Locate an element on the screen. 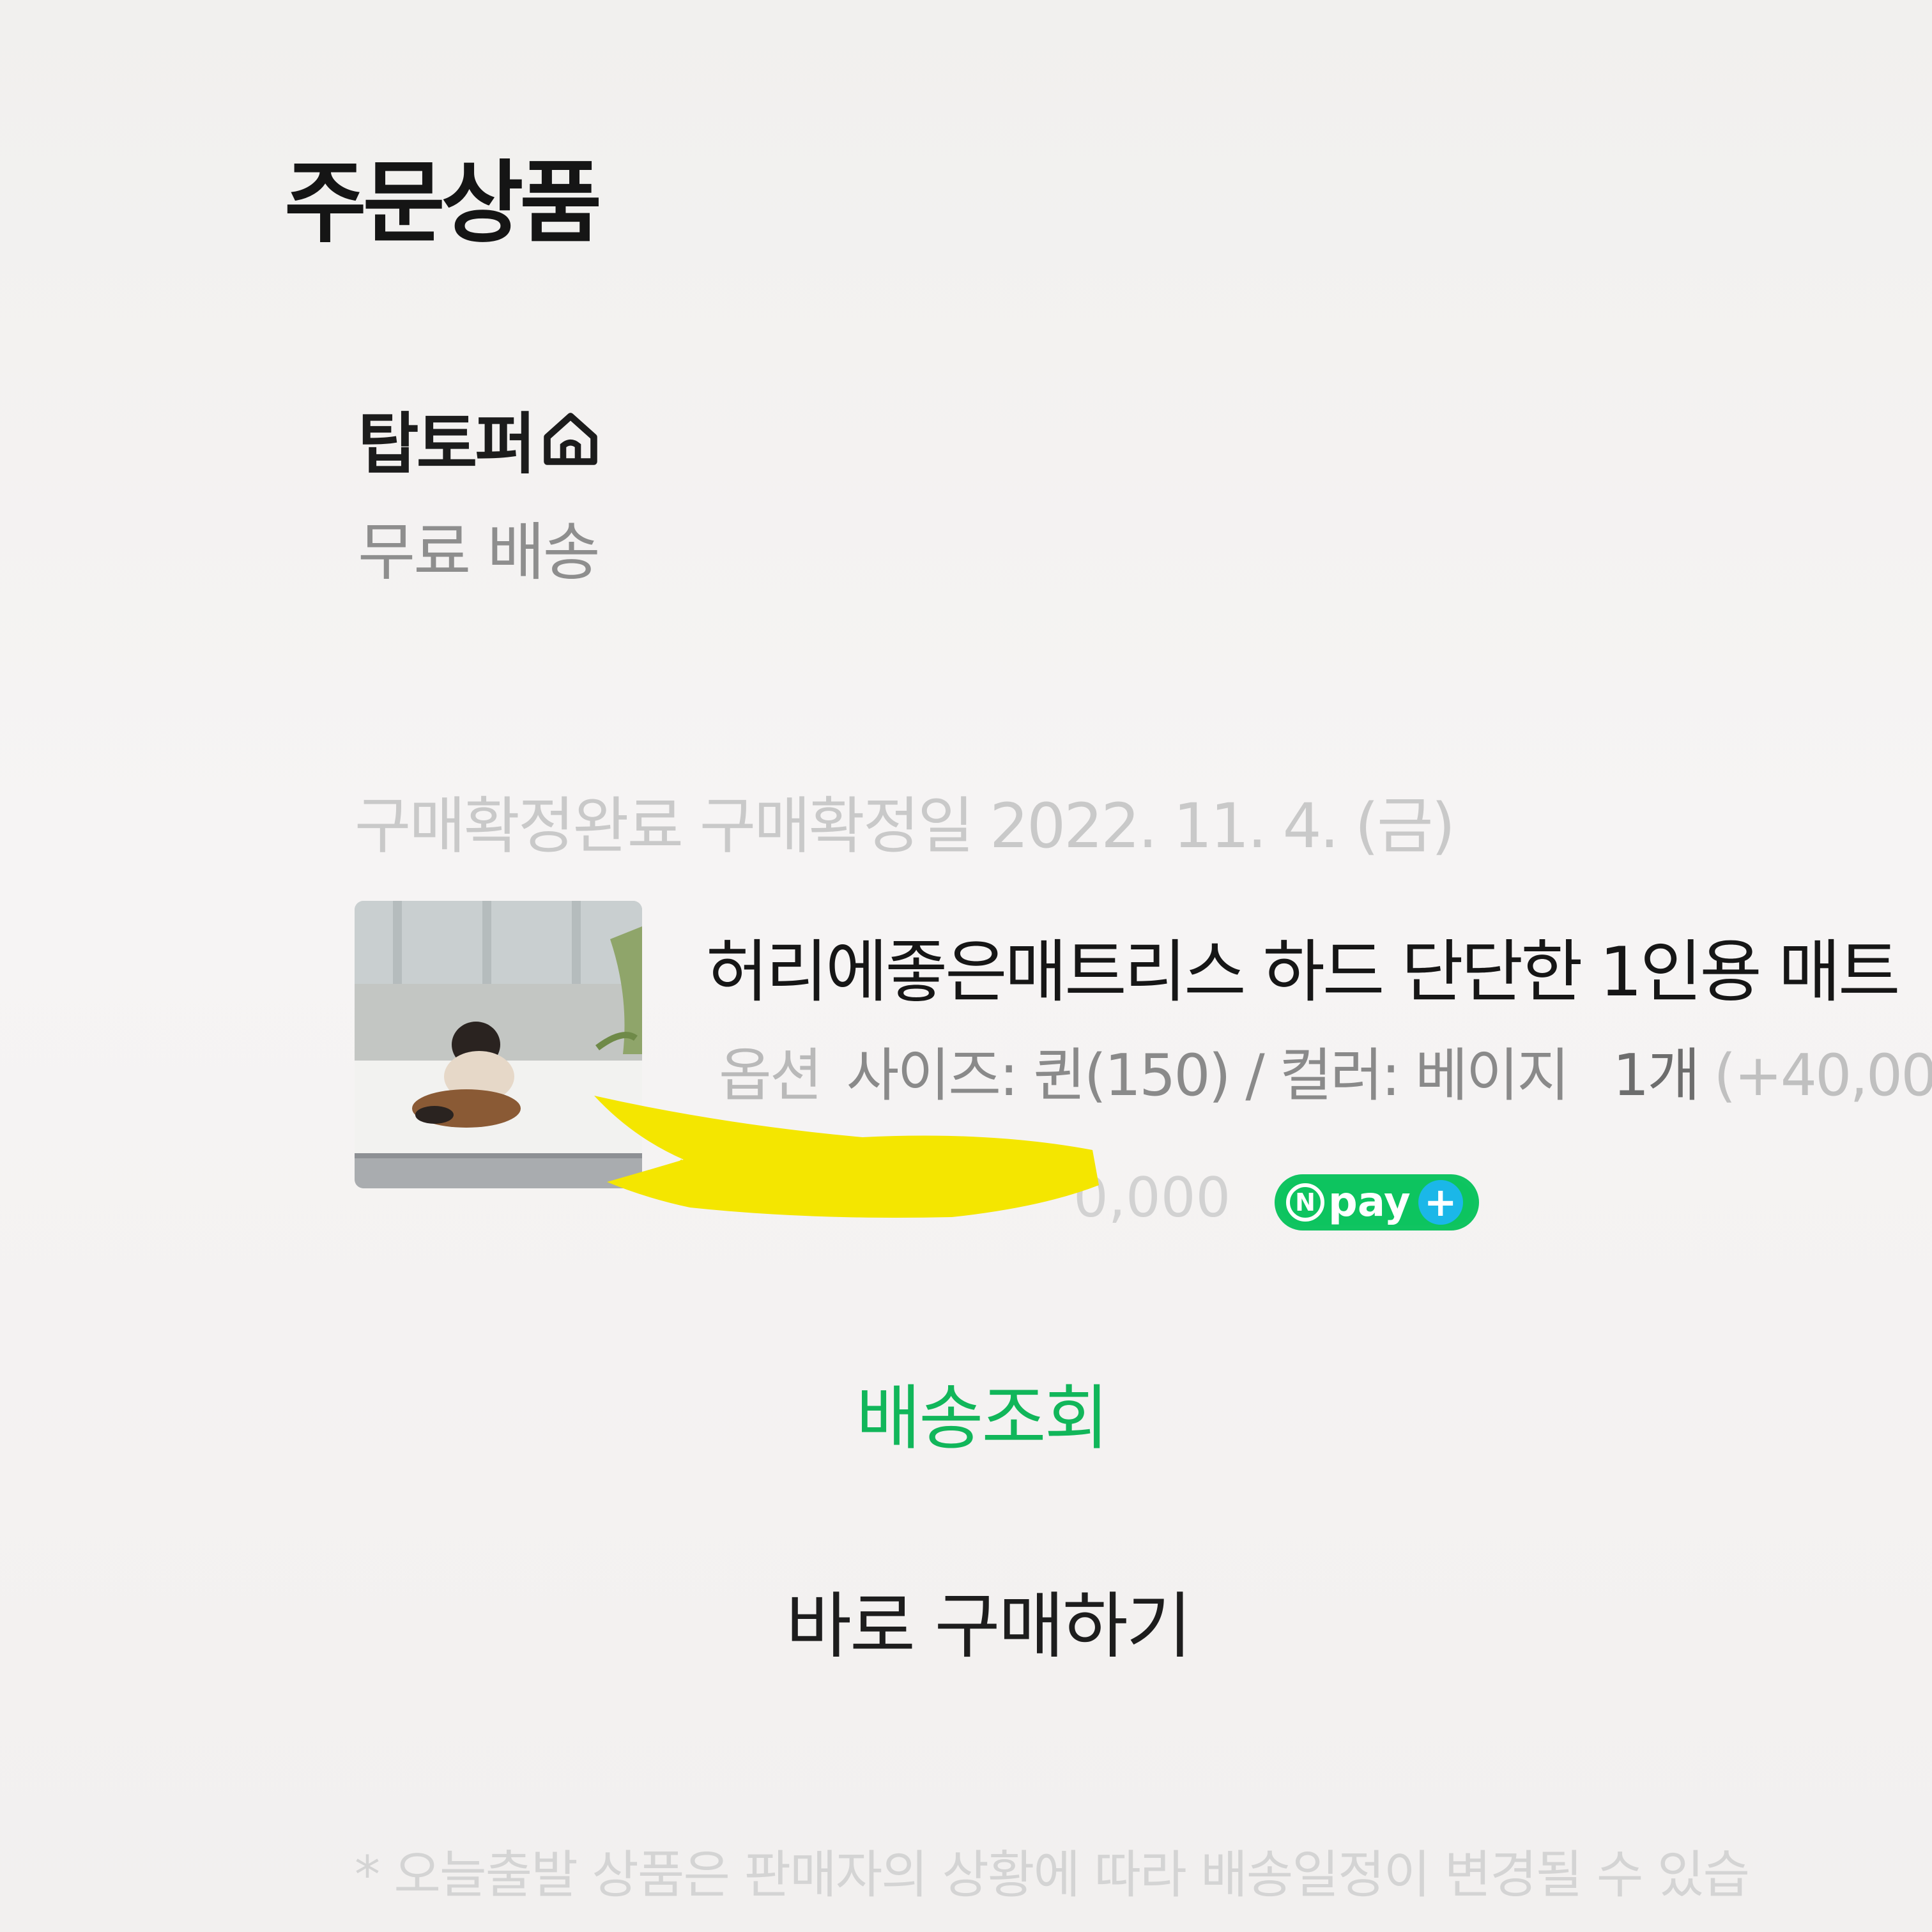 The width and height of the screenshot is (1932, 1932). section-title: 주문상품 is located at coordinates (443, 203).